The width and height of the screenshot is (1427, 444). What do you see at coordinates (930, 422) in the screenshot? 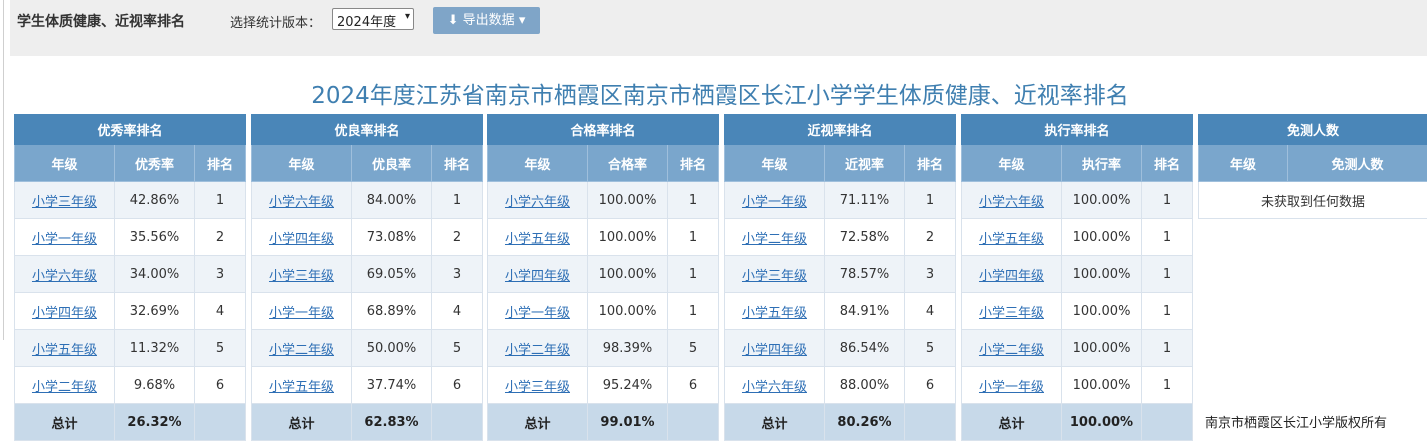
I see `total-cell` at bounding box center [930, 422].